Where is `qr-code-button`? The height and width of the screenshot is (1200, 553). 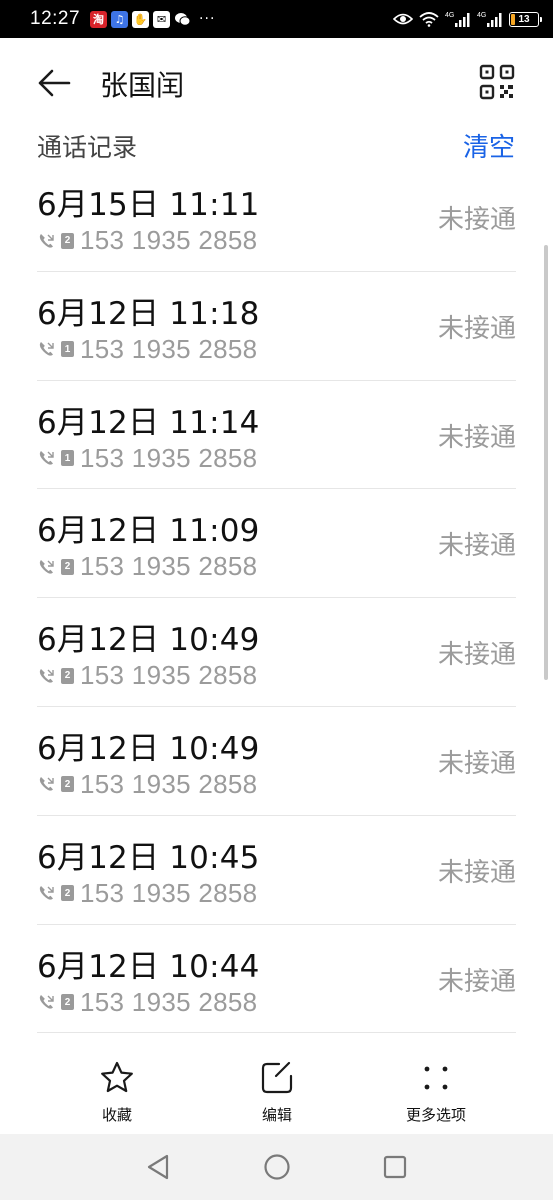 qr-code-button is located at coordinates (498, 83).